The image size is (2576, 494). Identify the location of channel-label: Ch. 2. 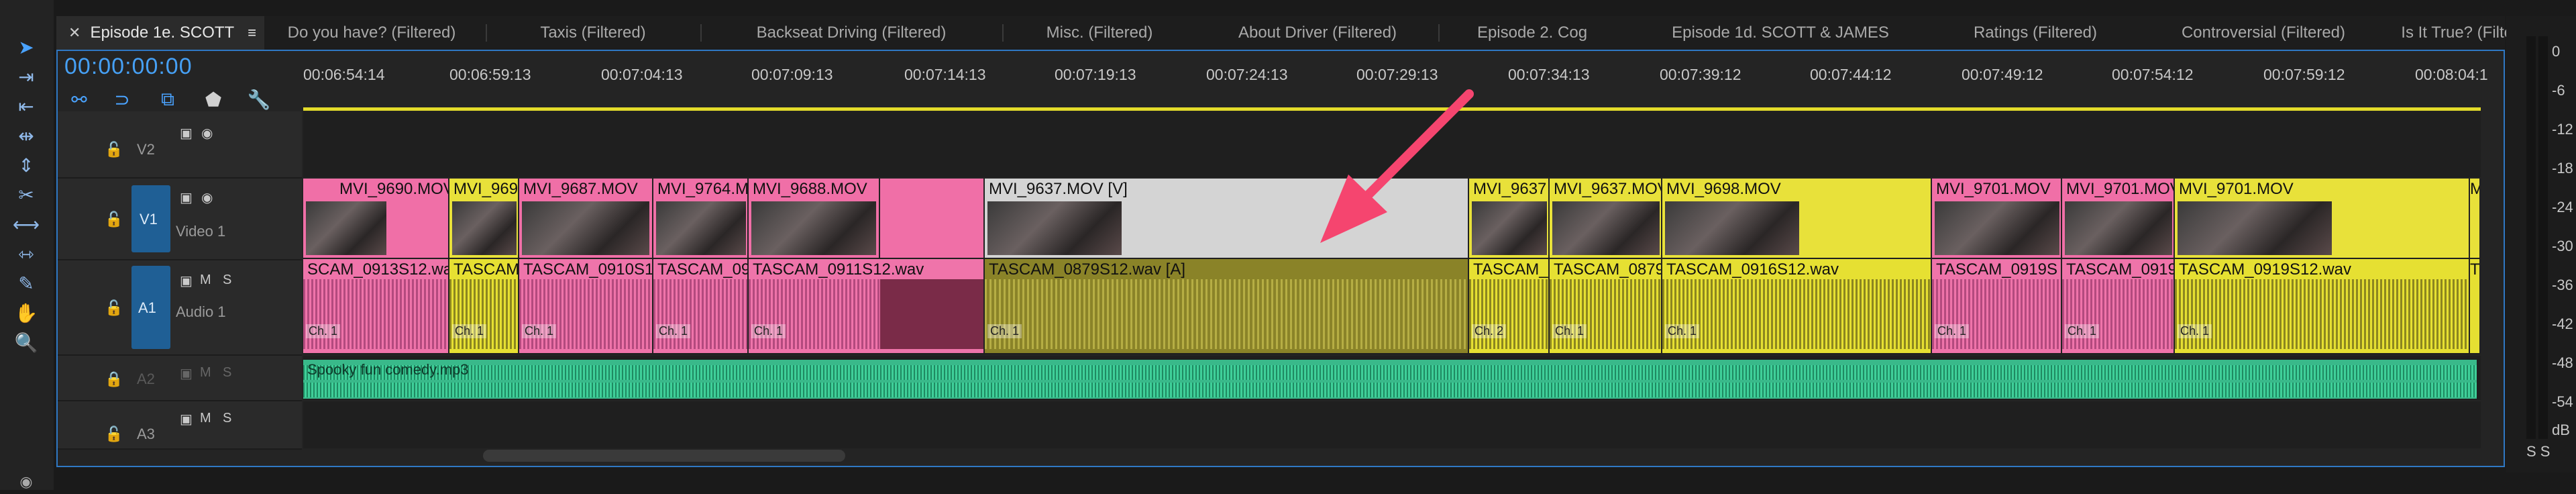
(1489, 331).